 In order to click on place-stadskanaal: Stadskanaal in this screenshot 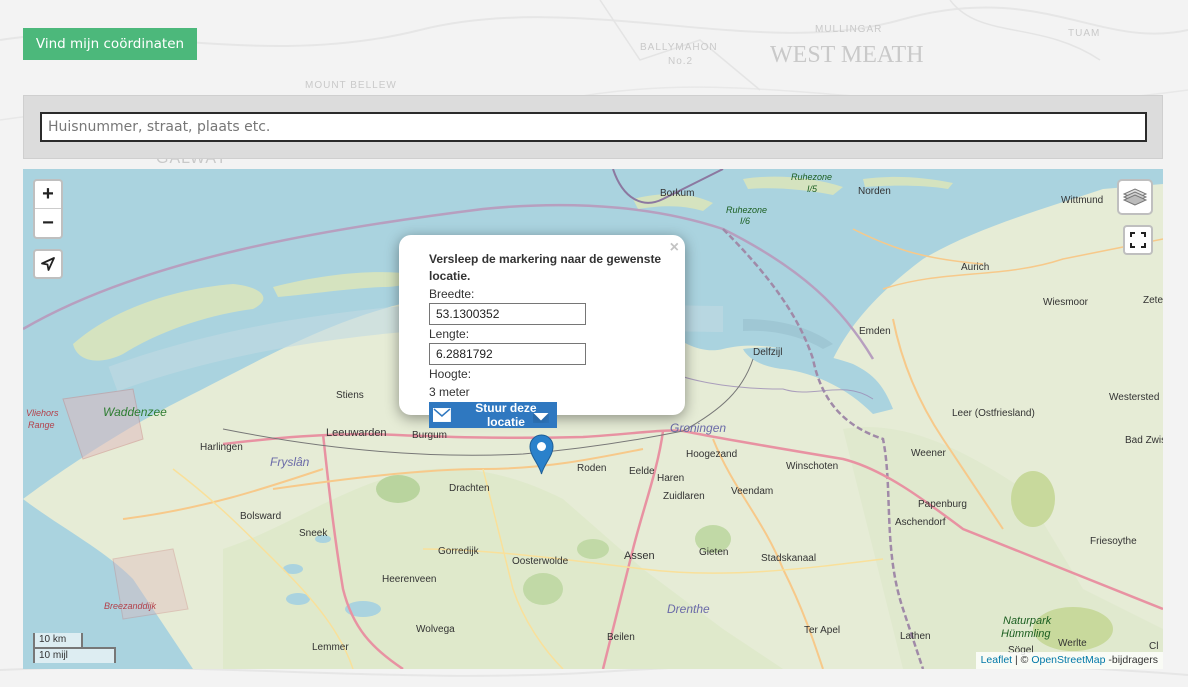, I will do `click(789, 558)`.